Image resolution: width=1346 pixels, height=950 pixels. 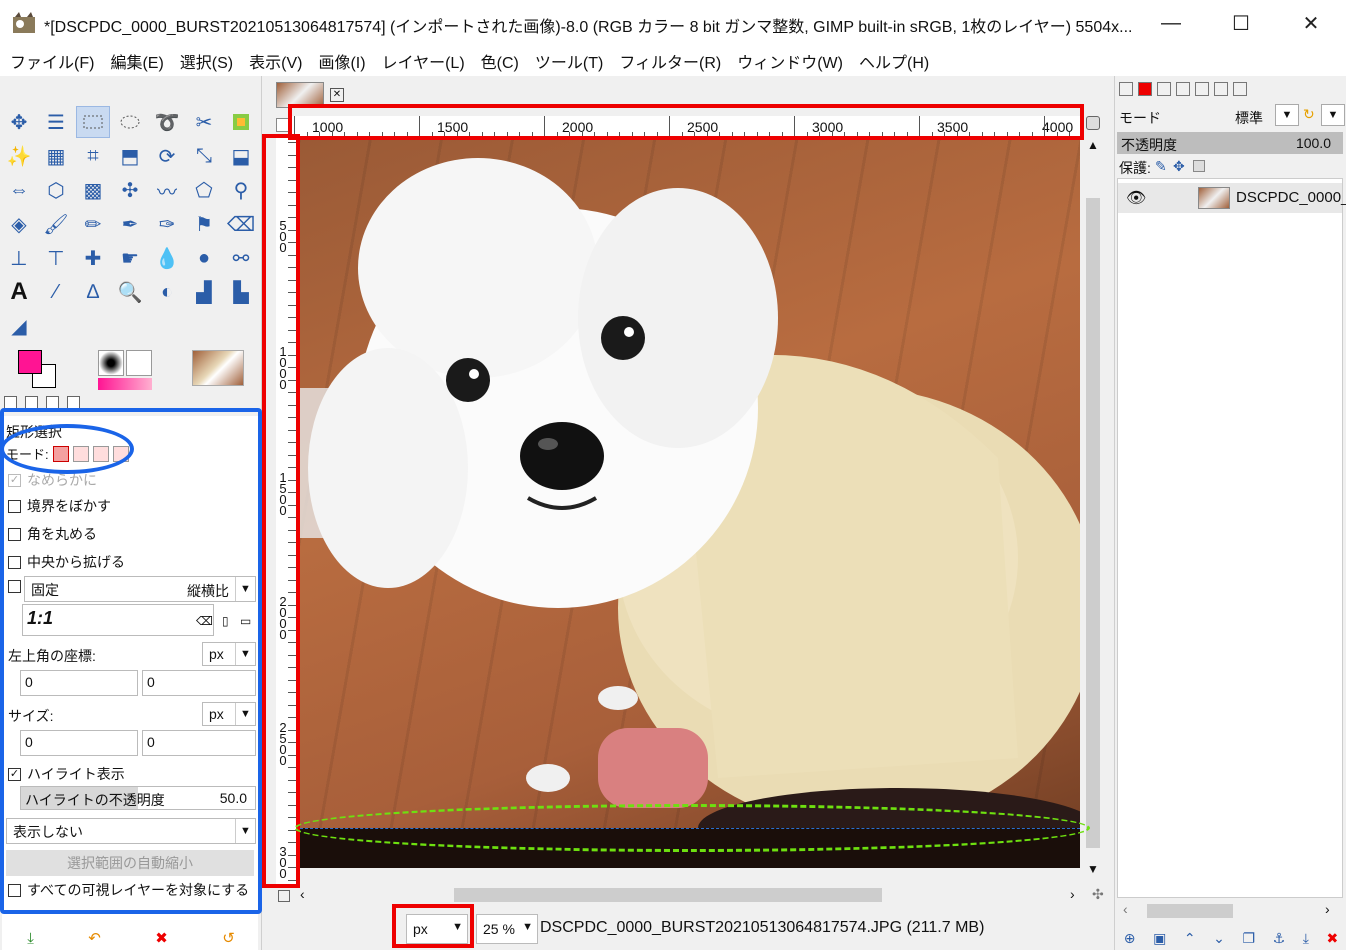 I want to click on scroll-up-icon: ▲, so click(x=1093, y=145).